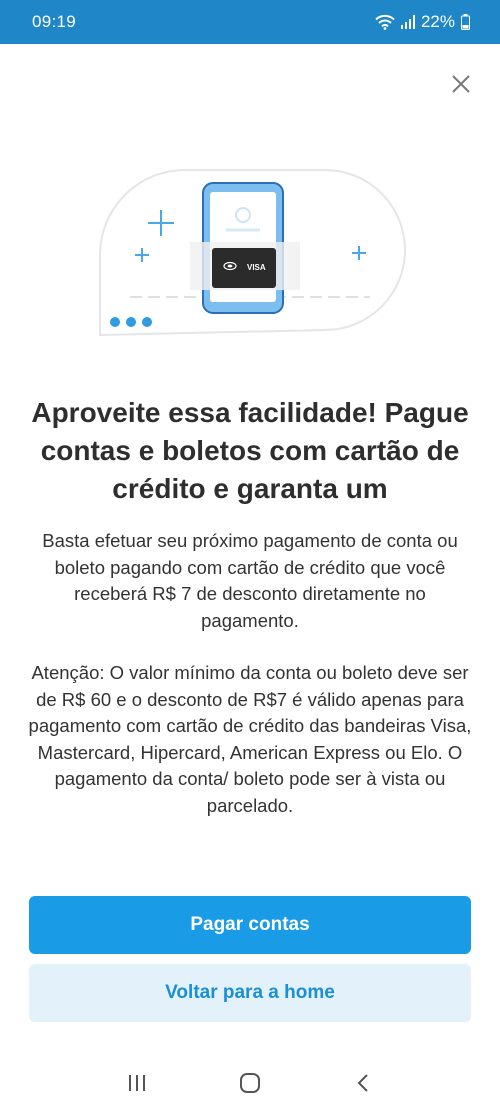 This screenshot has width=500, height=1111. Describe the element at coordinates (250, 255) in the screenshot. I see `hero-illustration: VISA` at that location.